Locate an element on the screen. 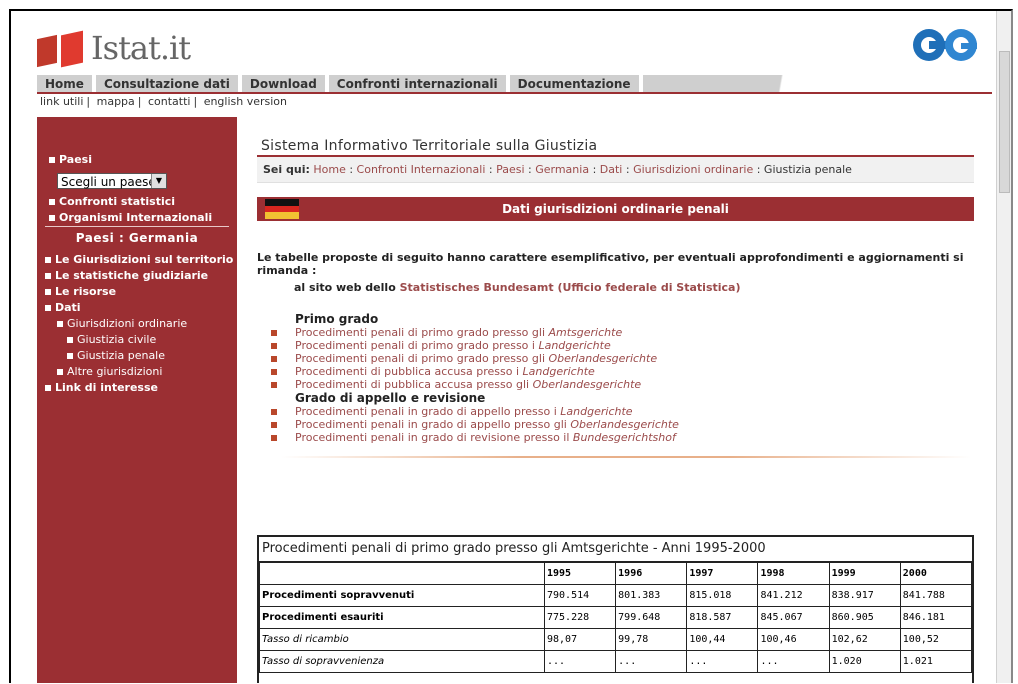 Image resolution: width=1018 pixels, height=684 pixels. table-header-row: 1995 1996 1997 1998 1999 2000 is located at coordinates (616, 573).